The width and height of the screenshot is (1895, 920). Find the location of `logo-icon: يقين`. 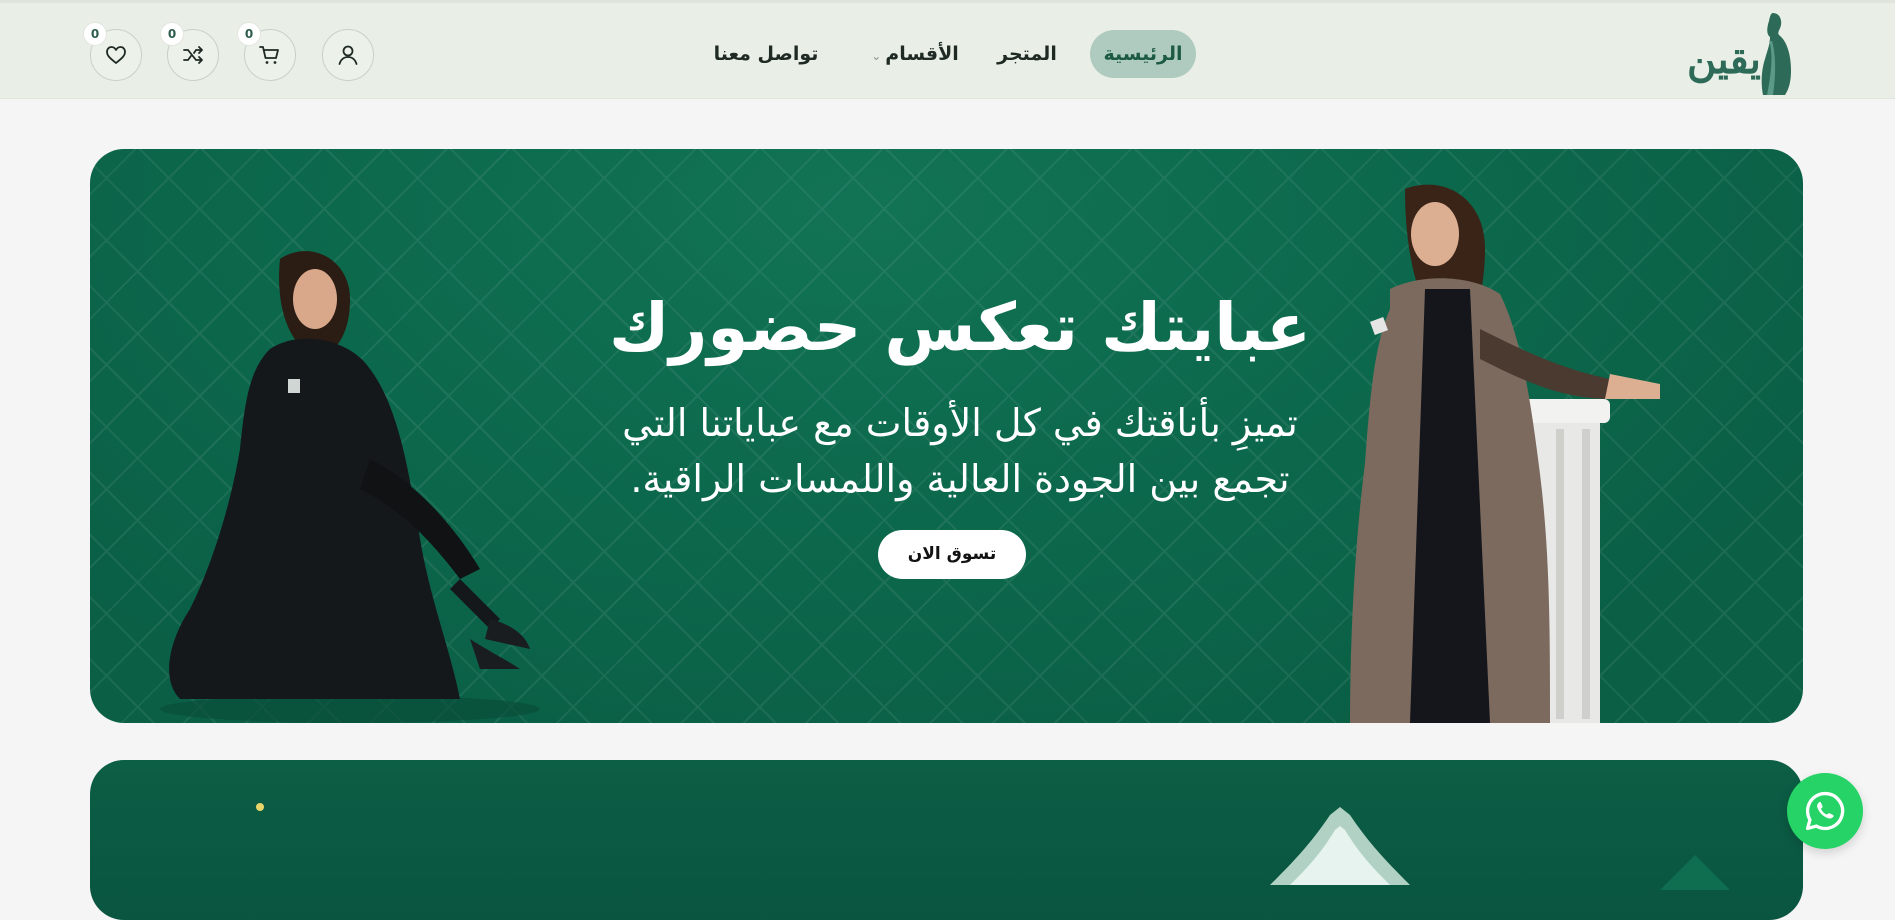

logo-icon: يقين is located at coordinates (1739, 54).